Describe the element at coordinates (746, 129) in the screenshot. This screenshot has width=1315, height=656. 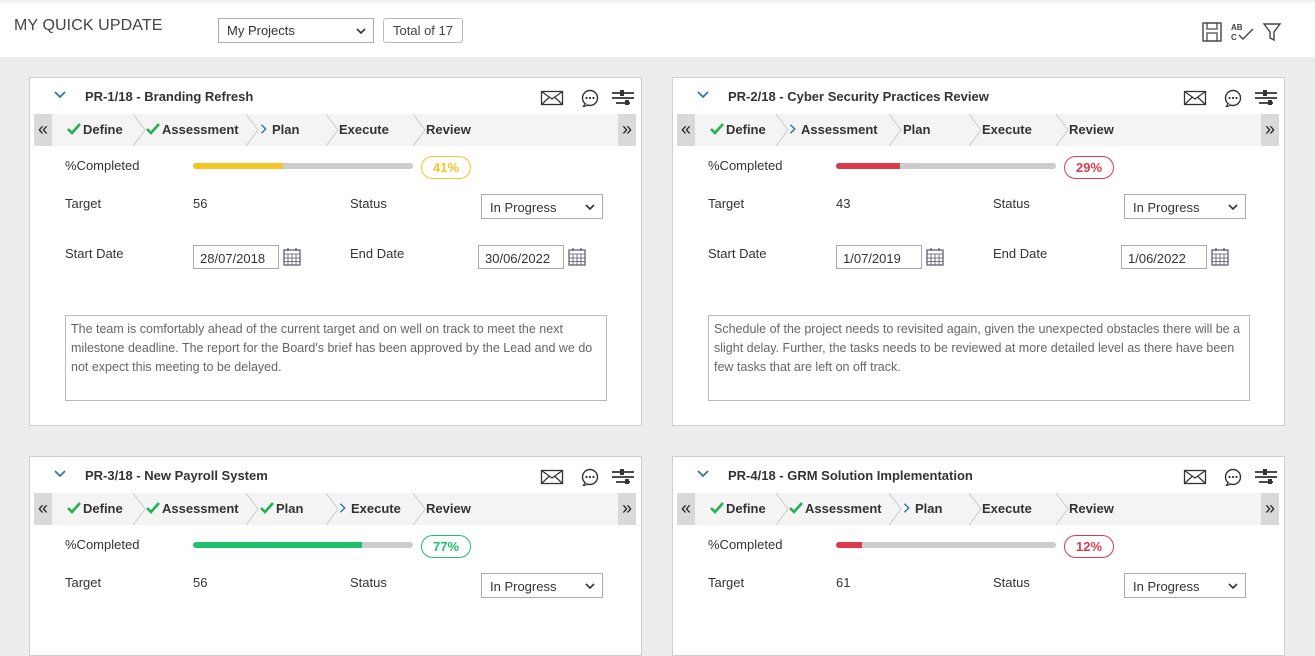
I see `step-label: Define` at that location.